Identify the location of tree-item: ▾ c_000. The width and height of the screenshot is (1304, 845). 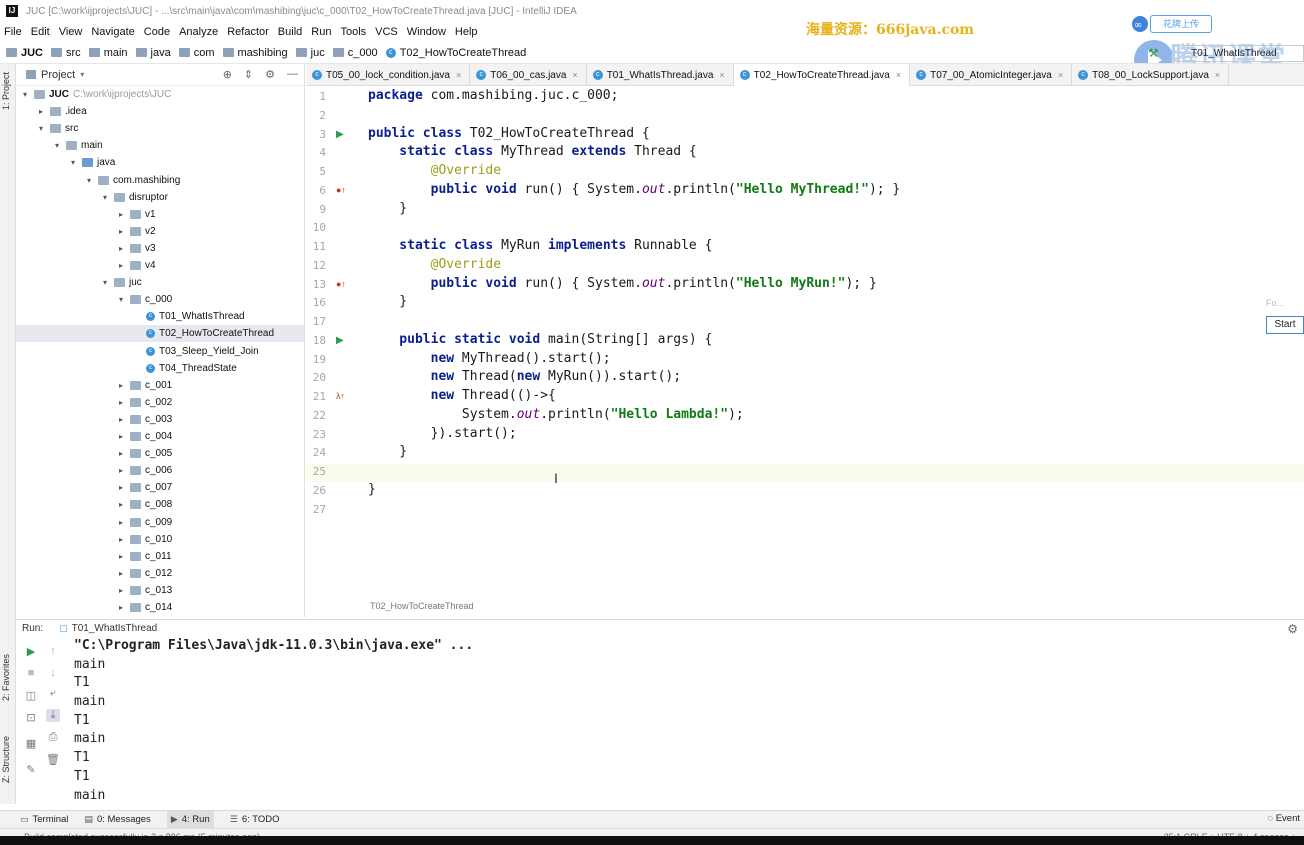
(160, 299).